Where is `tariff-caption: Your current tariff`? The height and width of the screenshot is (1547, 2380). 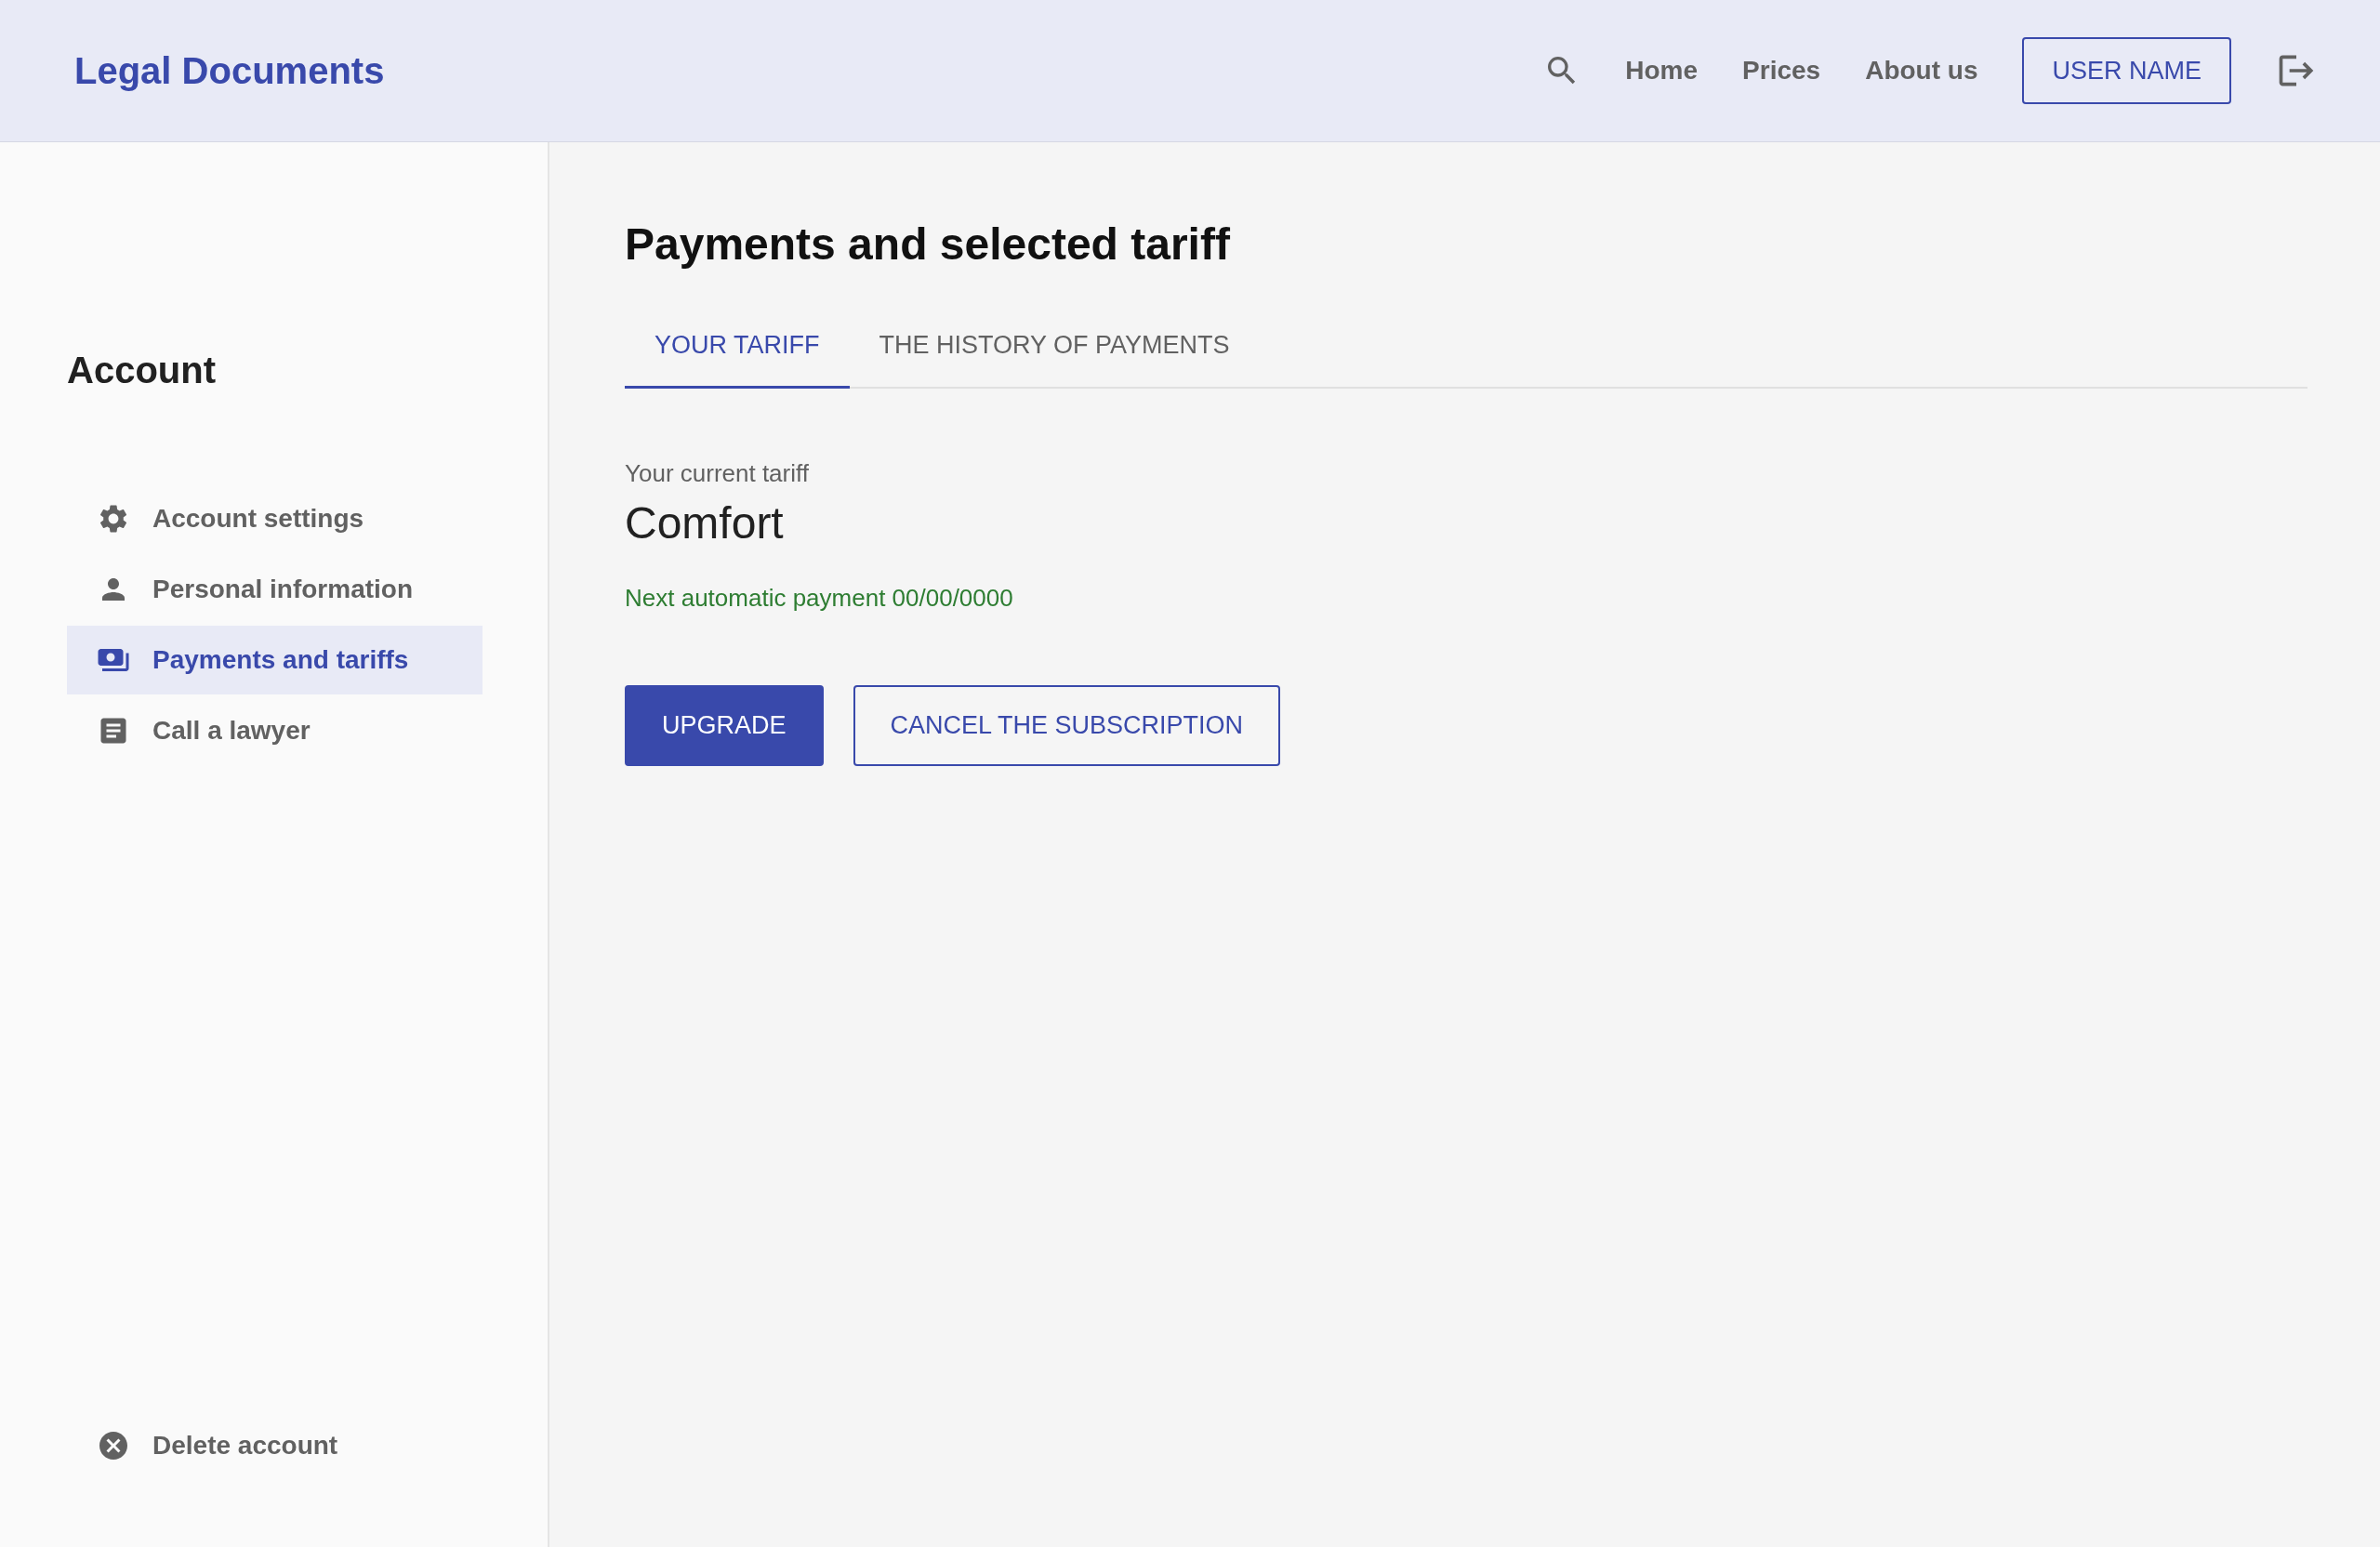 tariff-caption: Your current tariff is located at coordinates (717, 473).